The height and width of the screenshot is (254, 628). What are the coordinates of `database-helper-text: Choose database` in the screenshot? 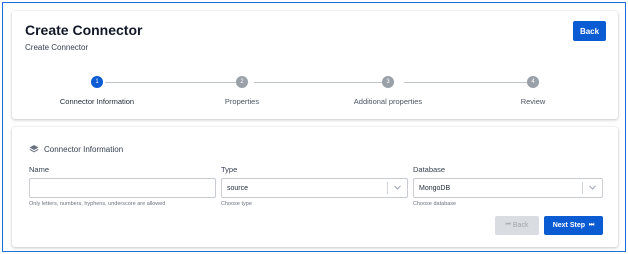 It's located at (435, 204).